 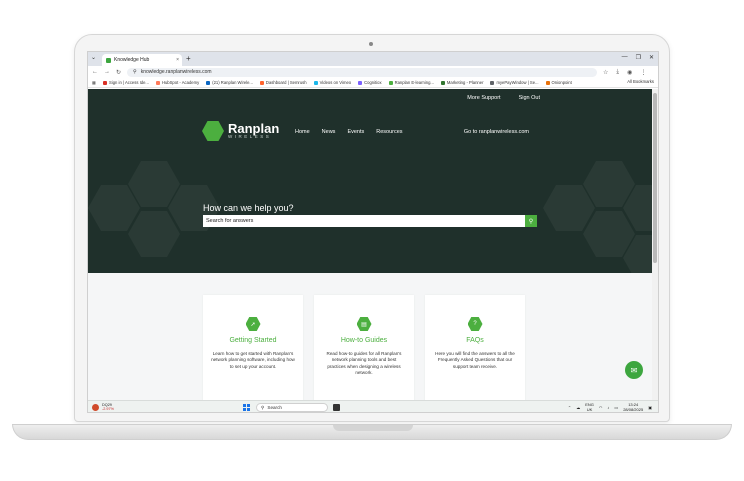 I want to click on reload-icon: ↻, so click(x=118, y=72).